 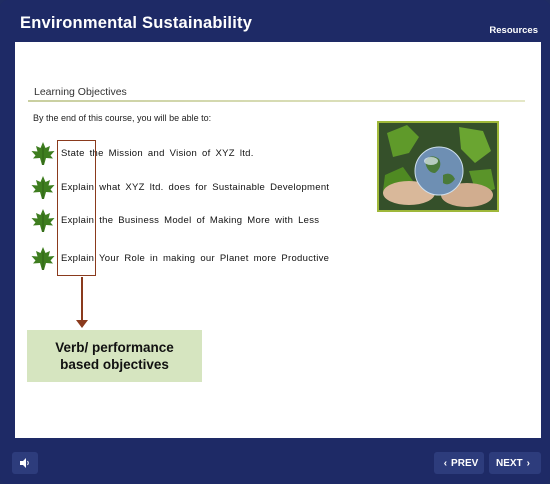 I want to click on callout-line-1: Verb/ performance, so click(x=114, y=347).